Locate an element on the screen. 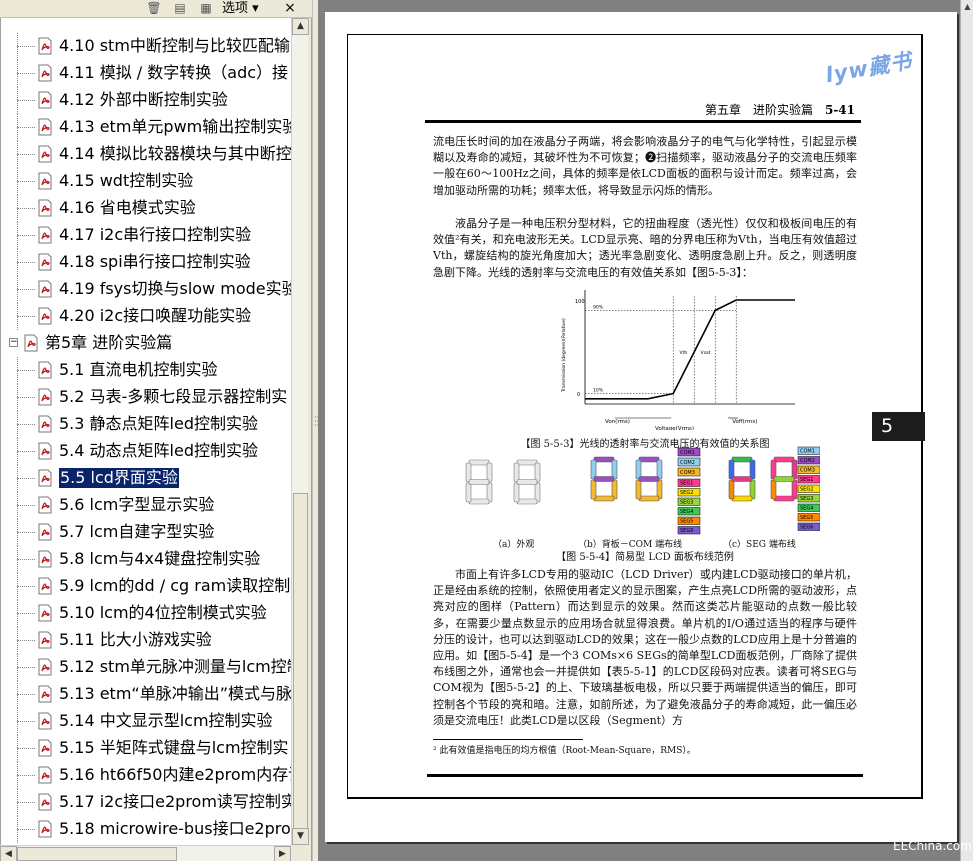  bookmark-item: 4.20 i2c接口唤醒功能实验 is located at coordinates (146, 316).